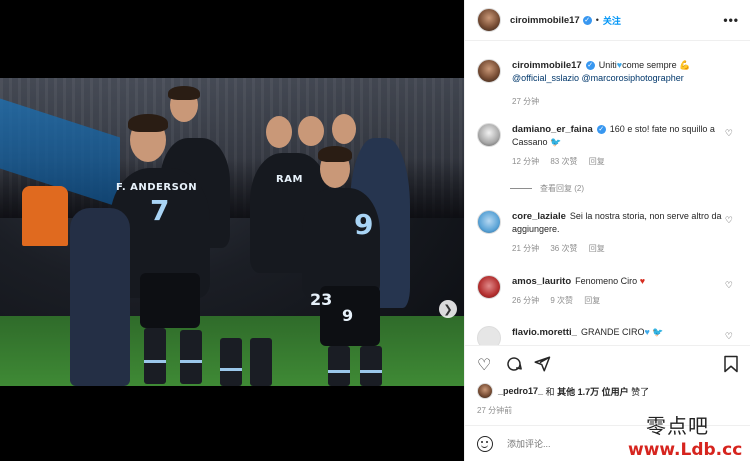 The image size is (750, 462). Describe the element at coordinates (658, 332) in the screenshot. I see `swallow-emoji-icon: 🐦` at that location.